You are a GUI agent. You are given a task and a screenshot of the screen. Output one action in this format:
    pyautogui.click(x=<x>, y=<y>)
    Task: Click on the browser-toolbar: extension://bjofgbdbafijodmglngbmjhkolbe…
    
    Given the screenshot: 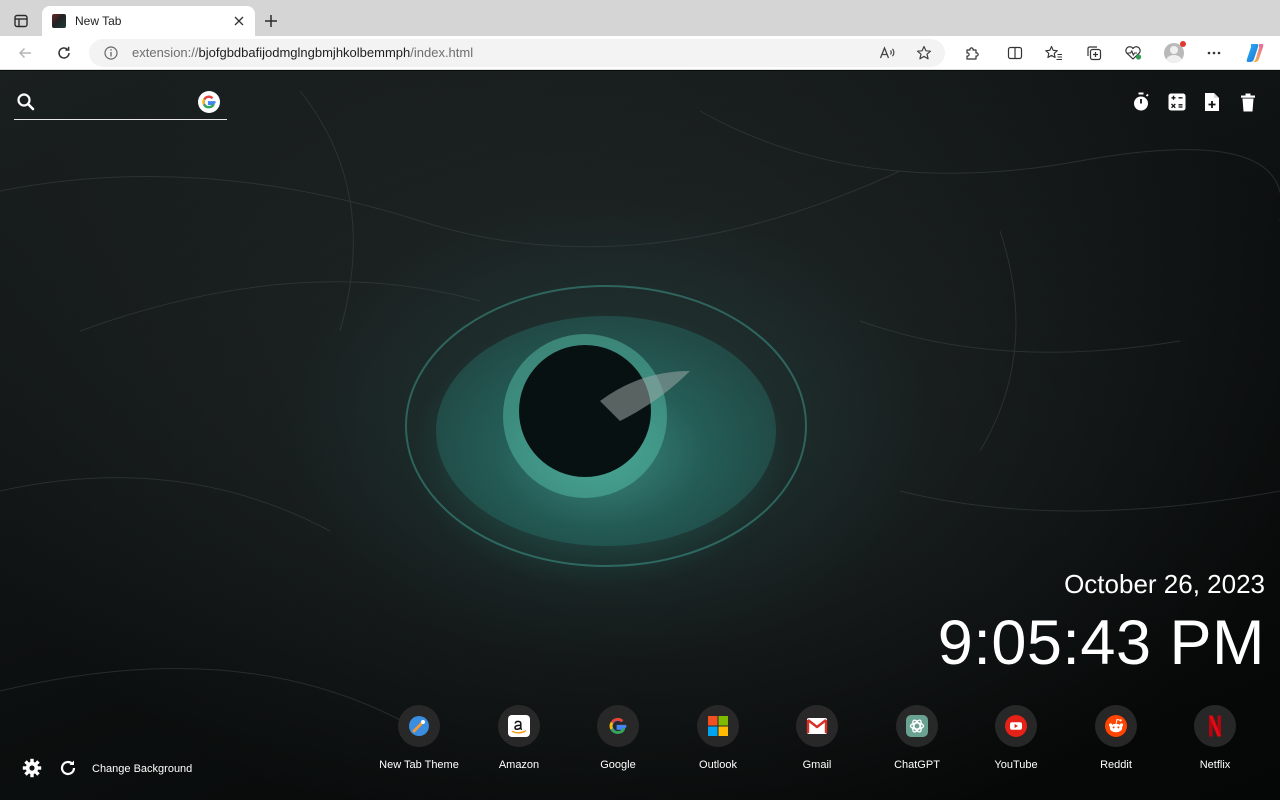 What is the action you would take?
    pyautogui.click(x=640, y=53)
    